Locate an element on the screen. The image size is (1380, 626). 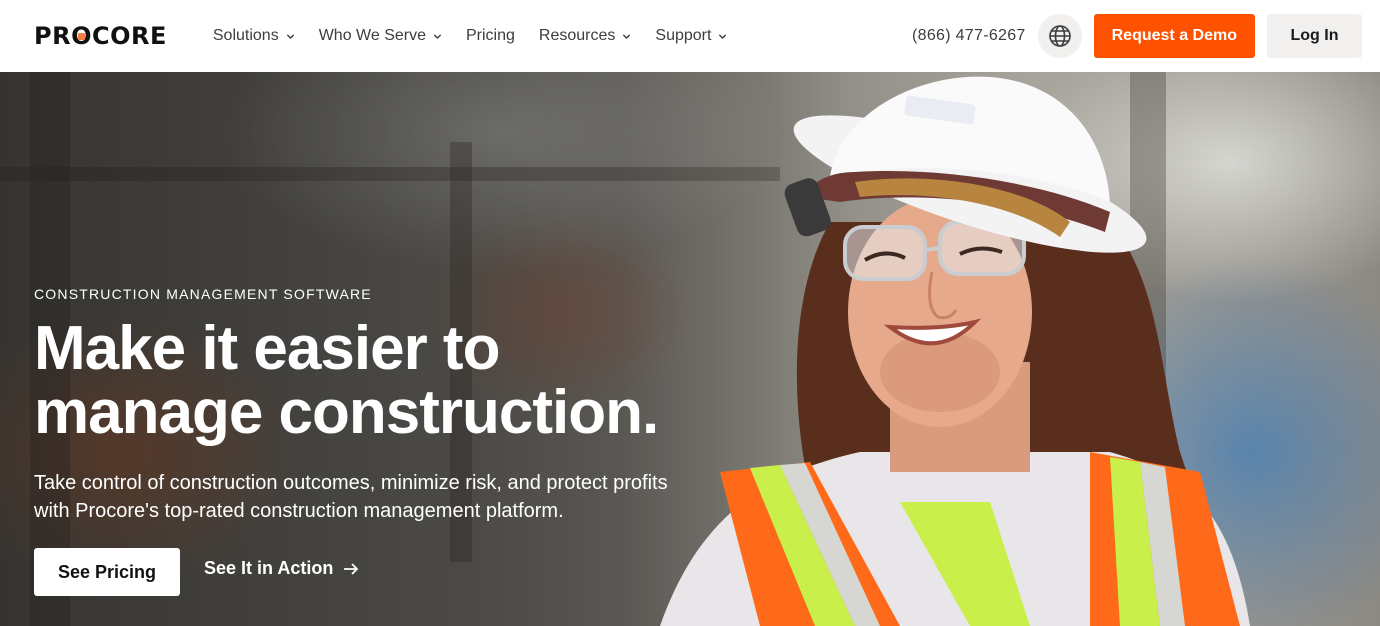
procore-logo: PR O CORE is located at coordinates (100, 36).